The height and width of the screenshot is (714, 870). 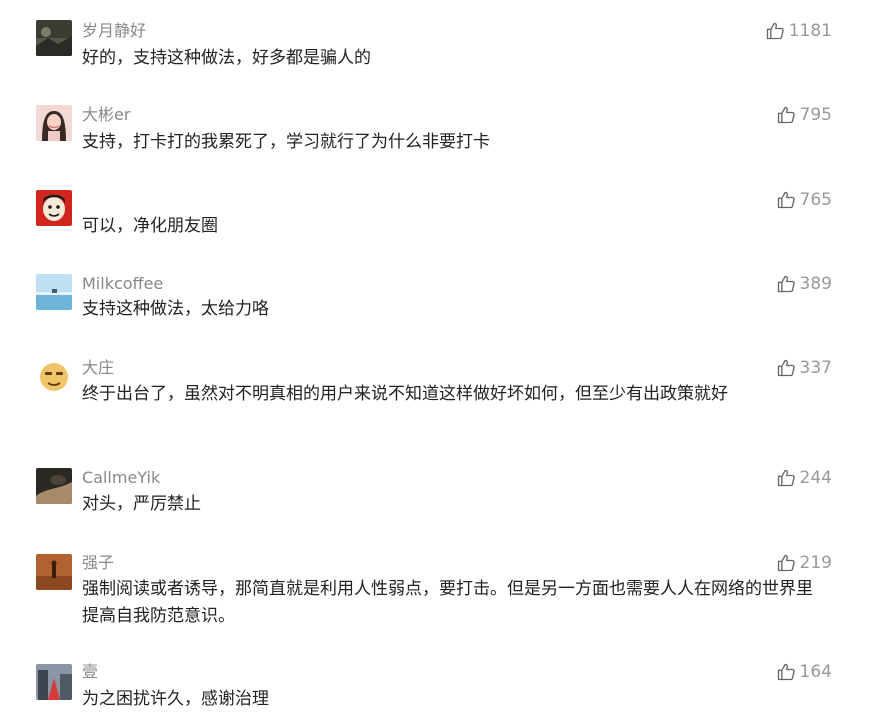 What do you see at coordinates (815, 672) in the screenshot?
I see `like-count: 164` at bounding box center [815, 672].